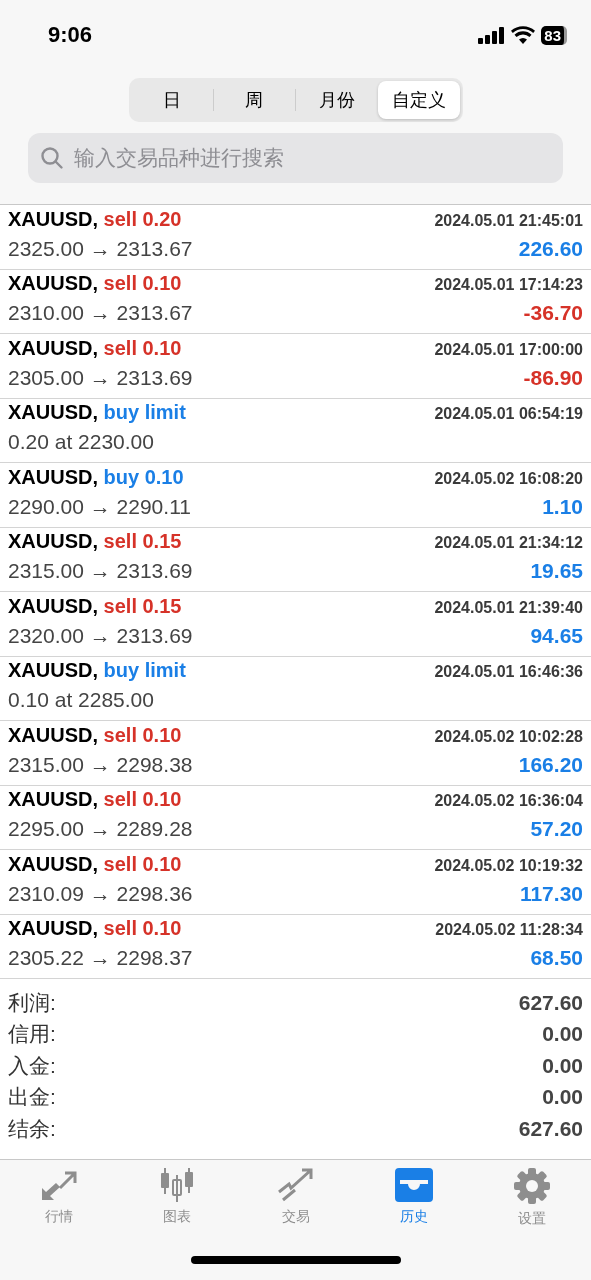 The height and width of the screenshot is (1280, 591). Describe the element at coordinates (508, 220) in the screenshot. I see `trade-time: 2024.05.01 21:45:01` at that location.